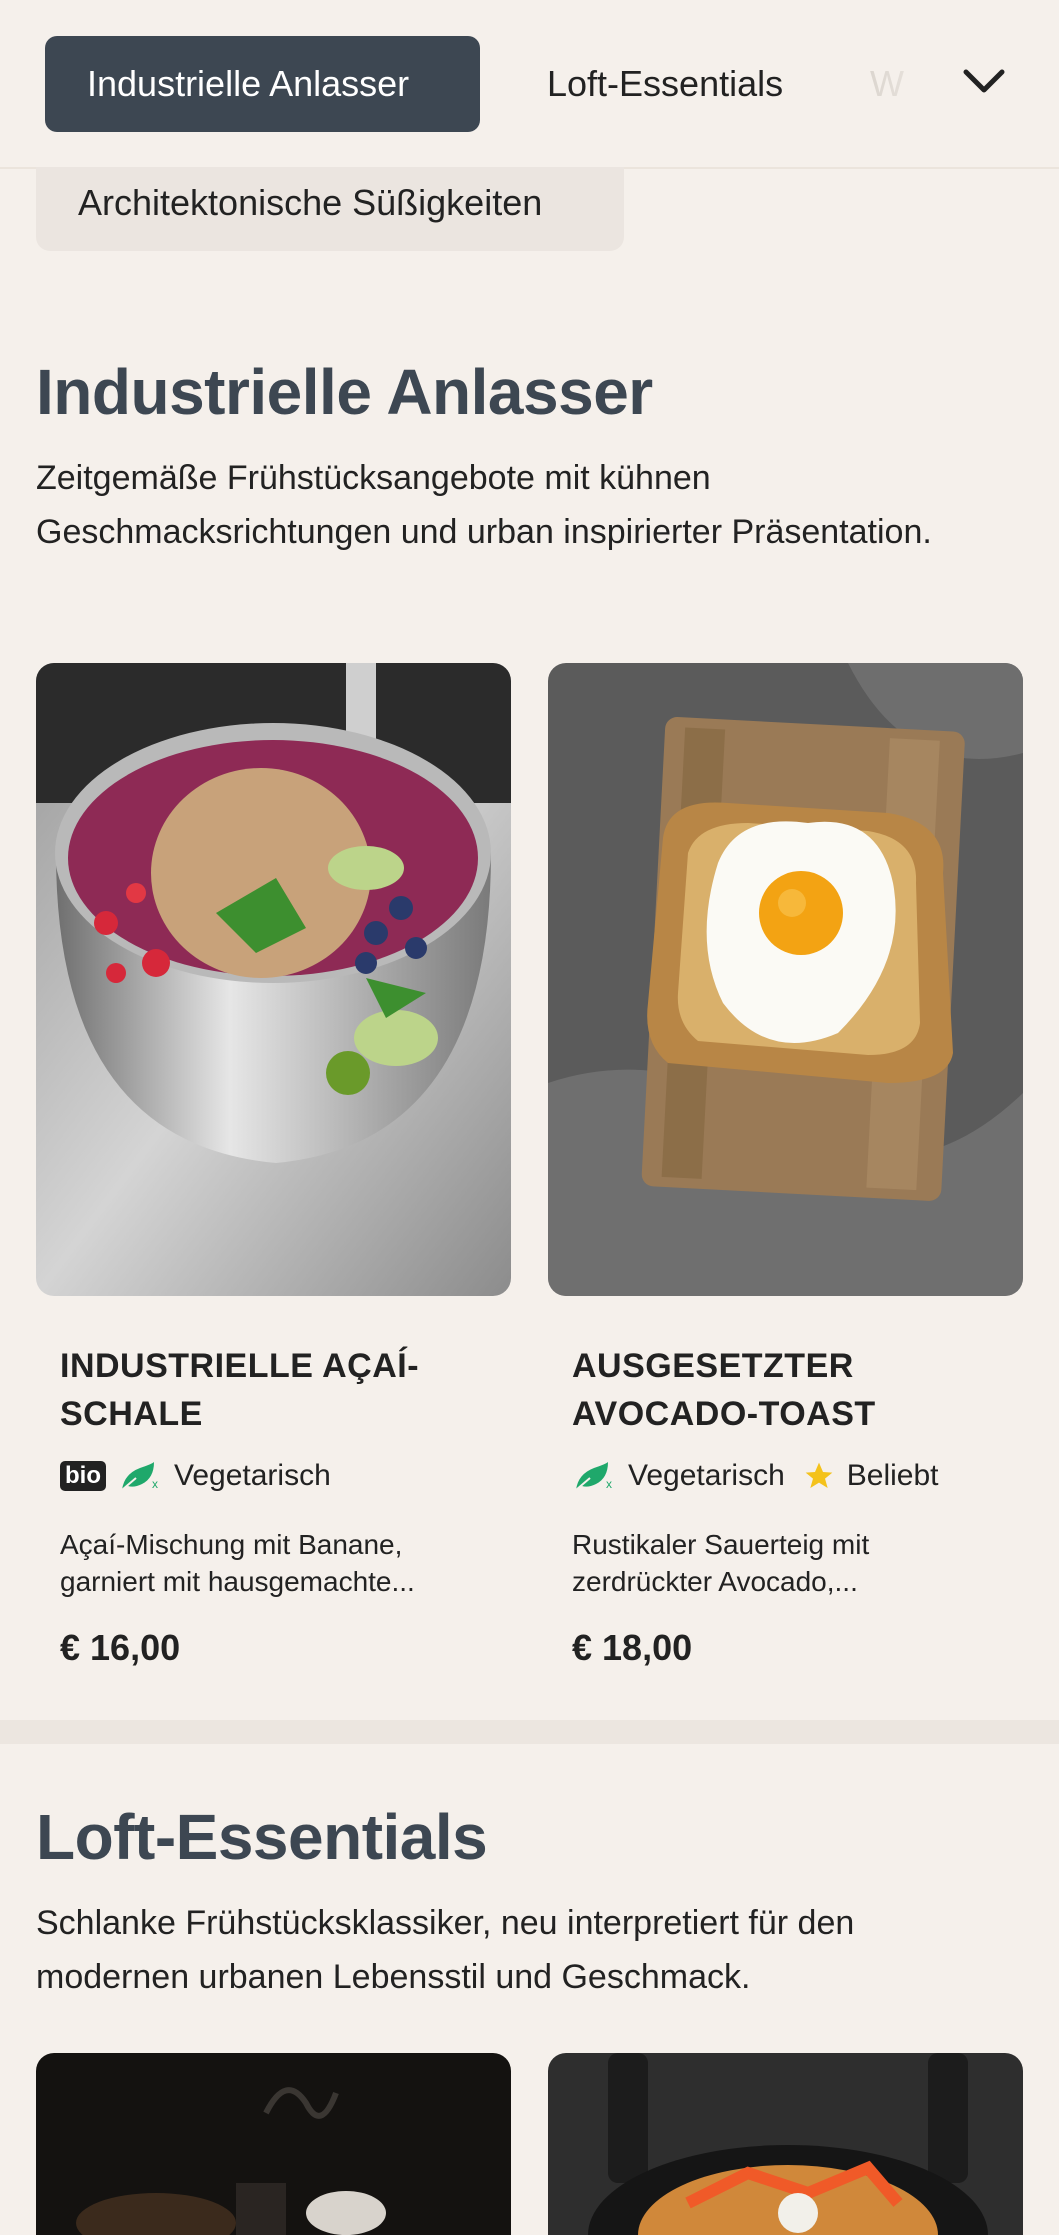 Image resolution: width=1059 pixels, height=2235 pixels. I want to click on item-tags: bio x Vegetarisch, so click(195, 1476).